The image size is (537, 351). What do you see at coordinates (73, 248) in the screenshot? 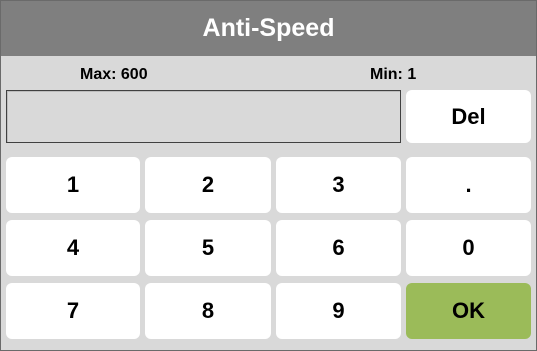
I see `key-4-button: 4` at bounding box center [73, 248].